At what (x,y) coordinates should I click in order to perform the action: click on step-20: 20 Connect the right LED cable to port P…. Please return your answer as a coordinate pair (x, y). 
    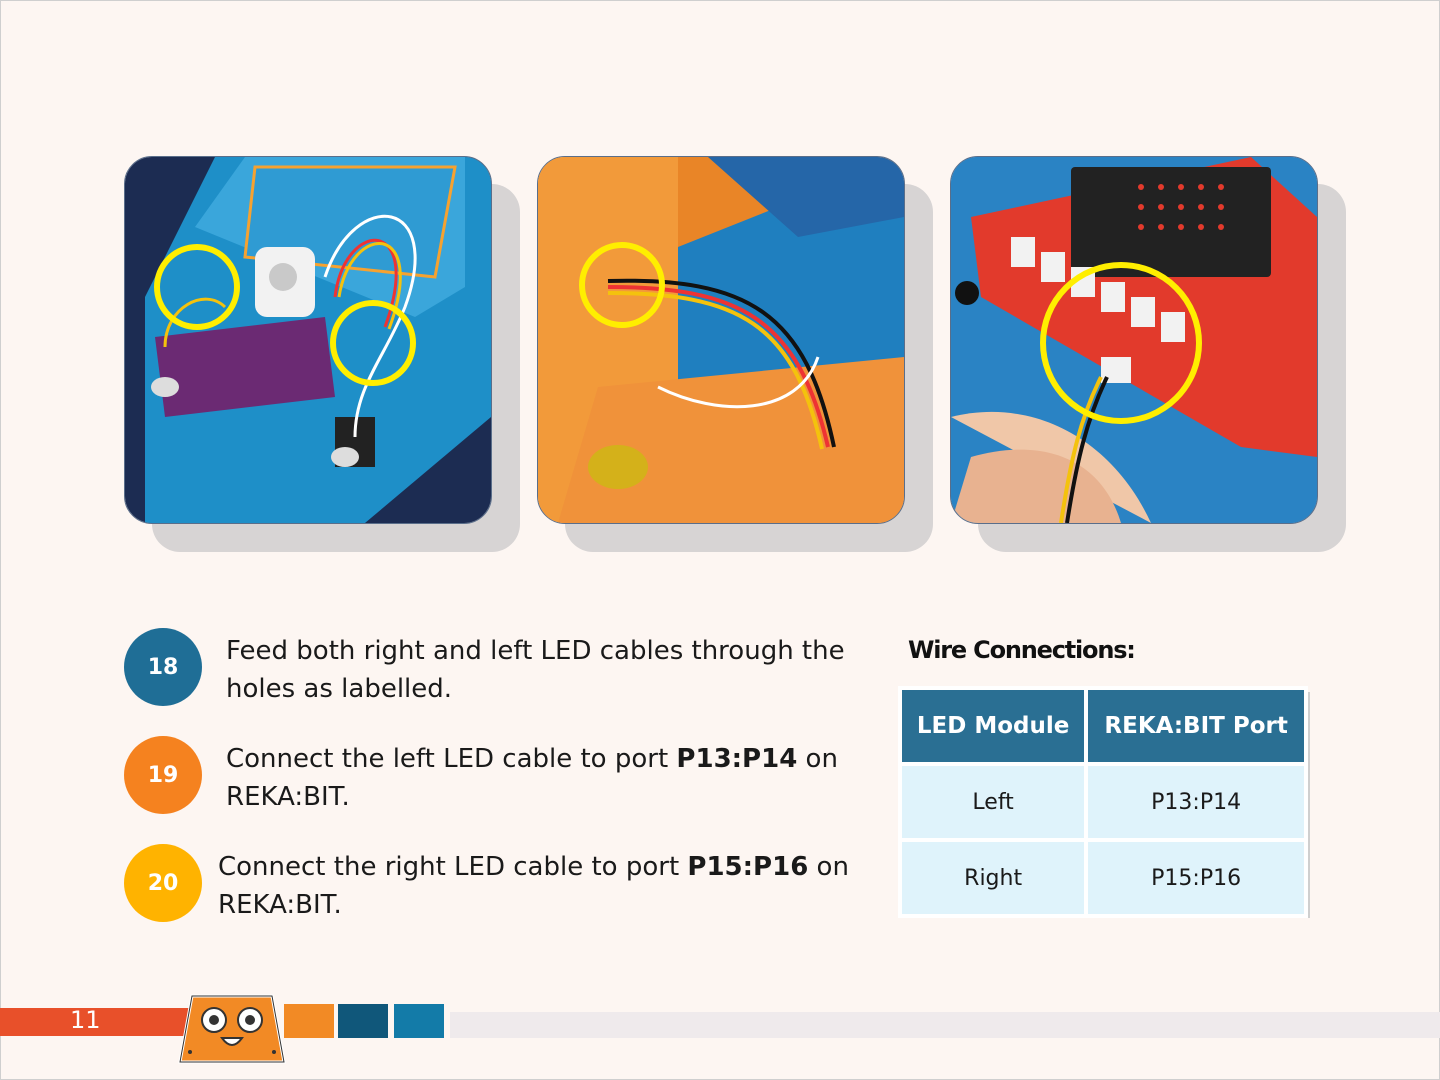
    Looking at the image, I should click on (494, 884).